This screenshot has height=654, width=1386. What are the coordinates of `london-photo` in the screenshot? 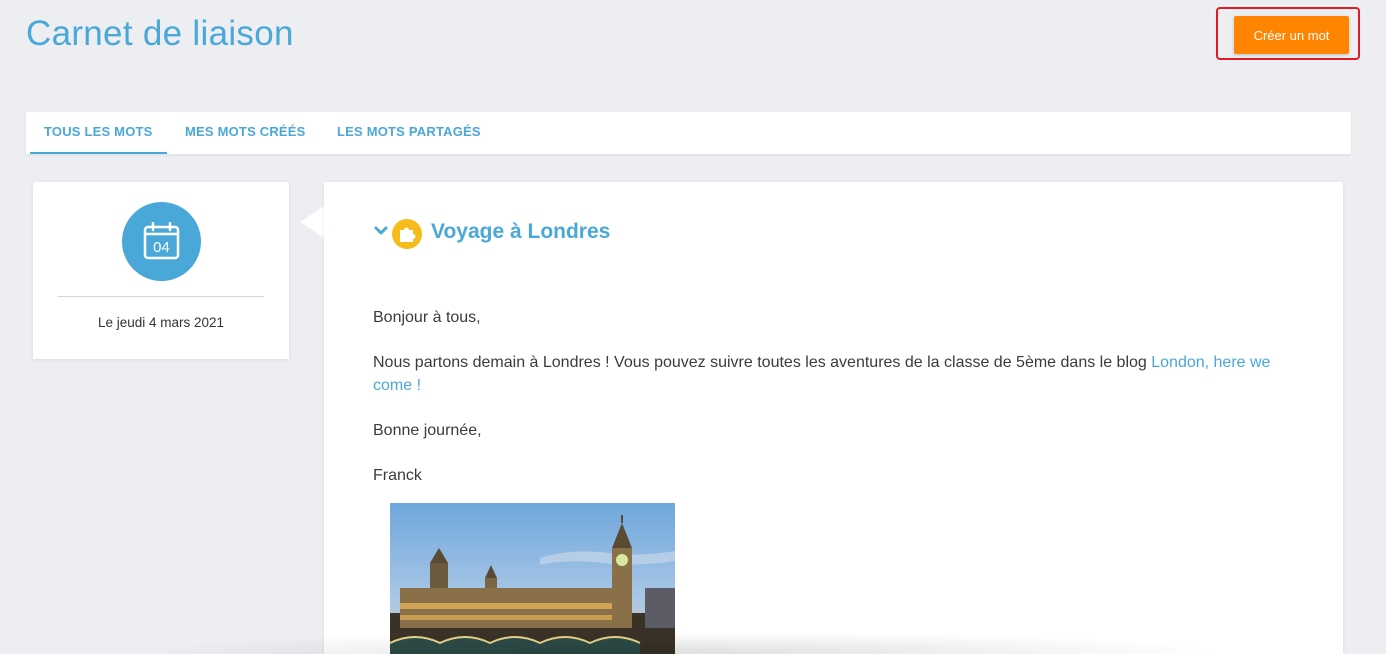 It's located at (532, 578).